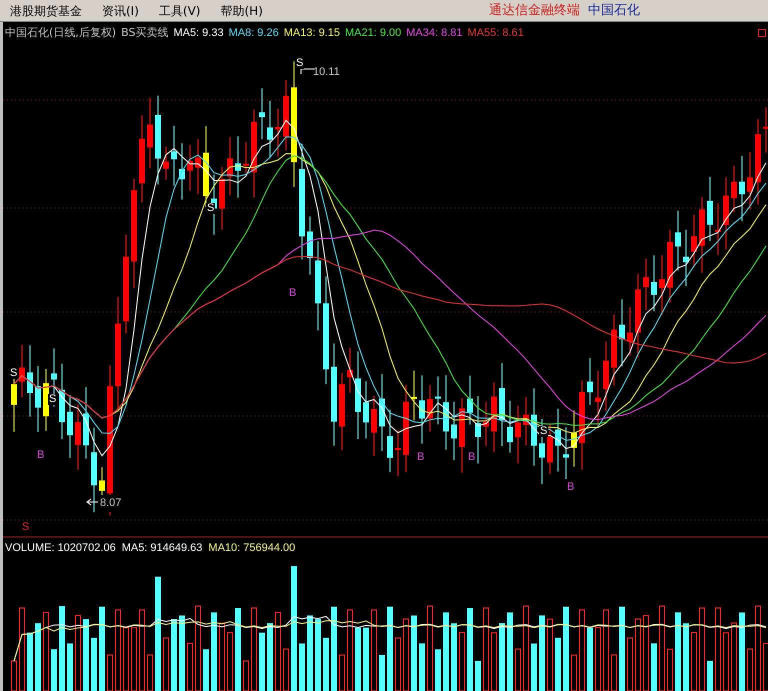 This screenshot has height=691, width=768. I want to click on low-price-label: 8.07, so click(110, 503).